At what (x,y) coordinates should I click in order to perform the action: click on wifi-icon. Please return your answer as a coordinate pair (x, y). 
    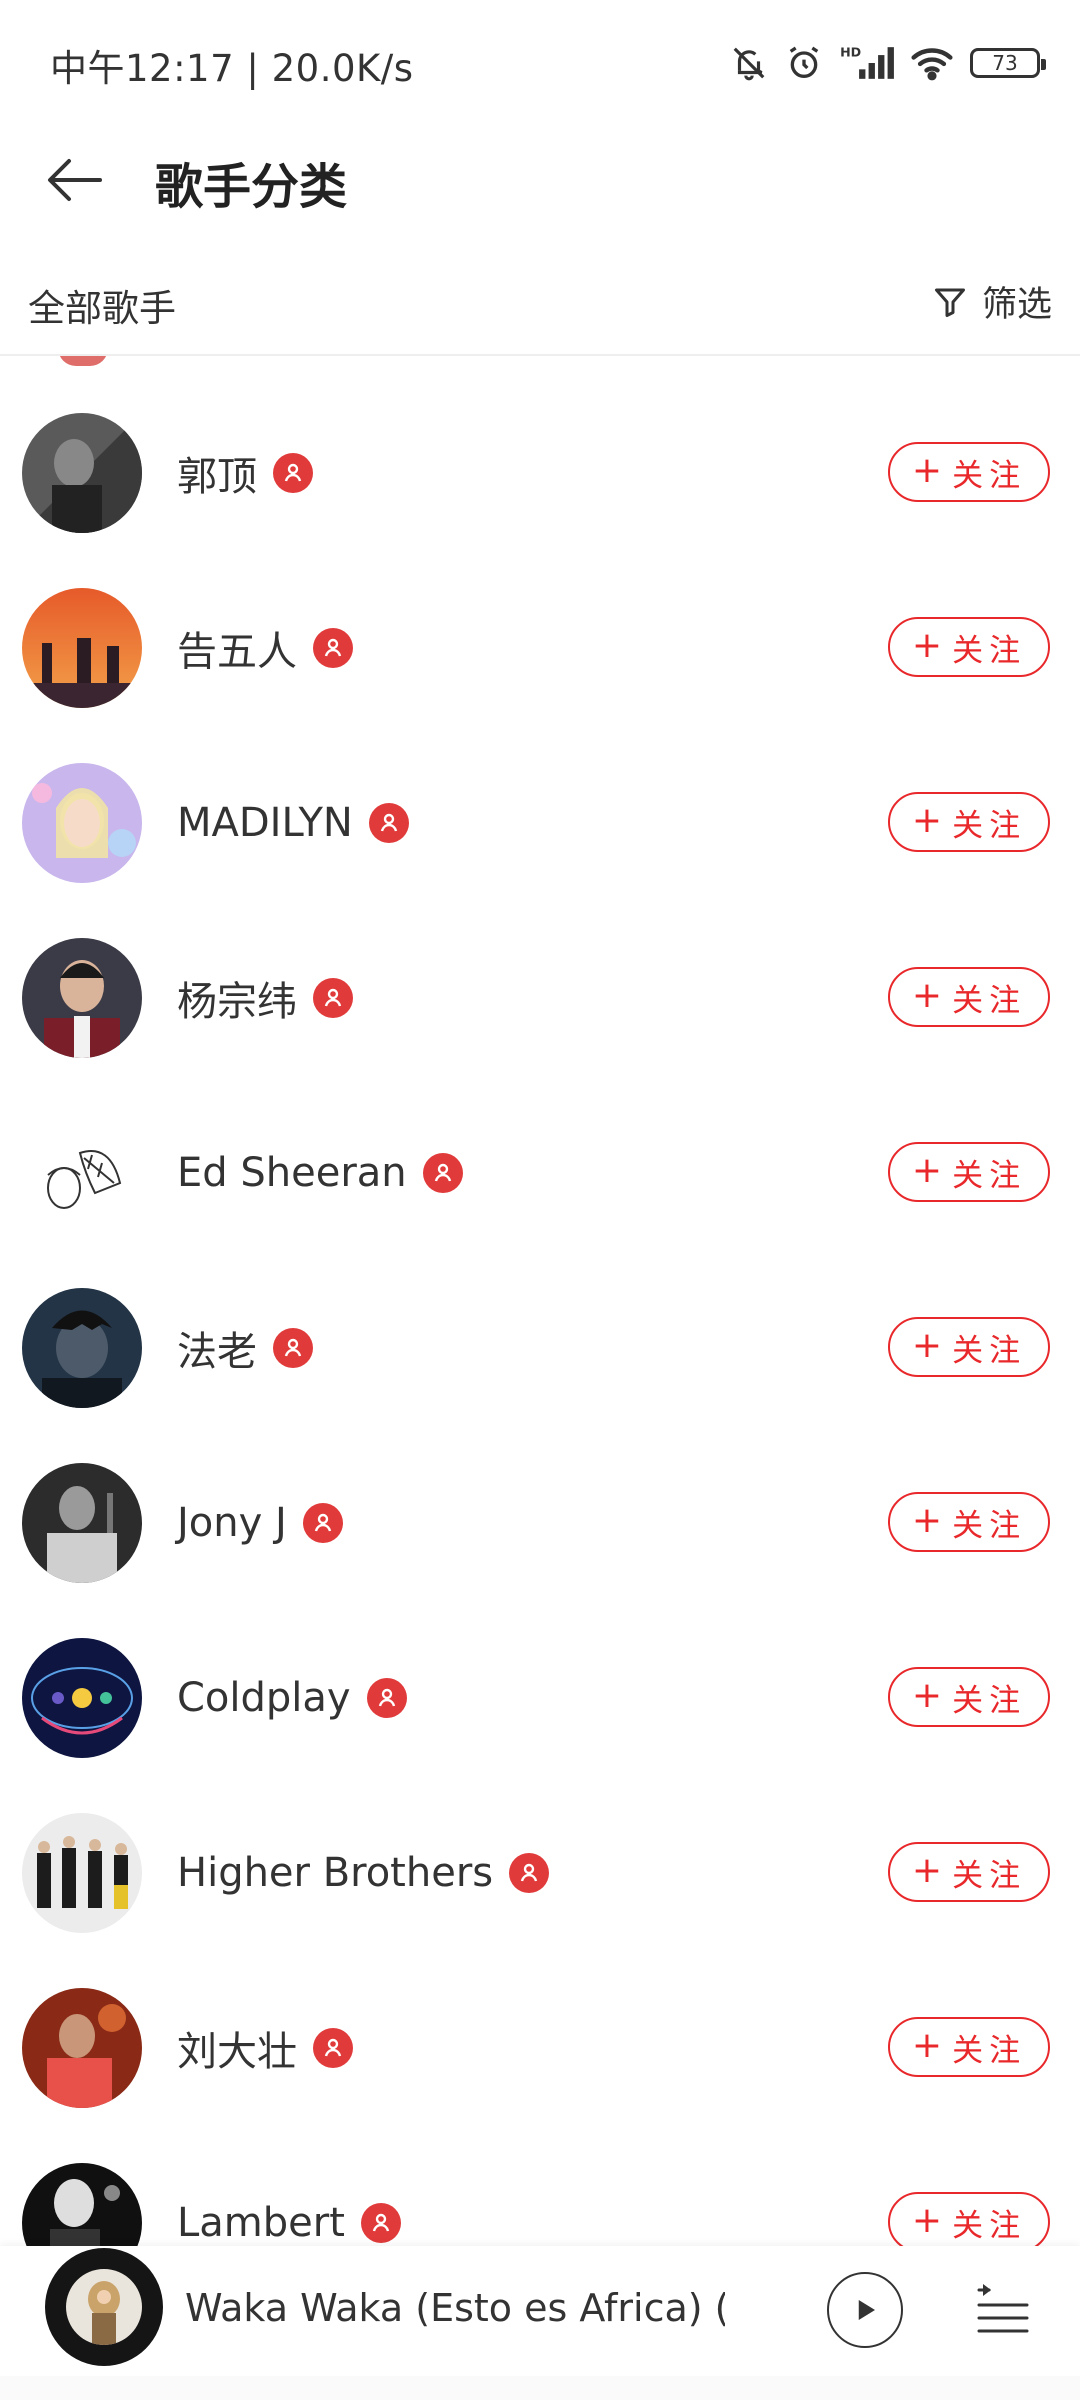
    Looking at the image, I should click on (932, 63).